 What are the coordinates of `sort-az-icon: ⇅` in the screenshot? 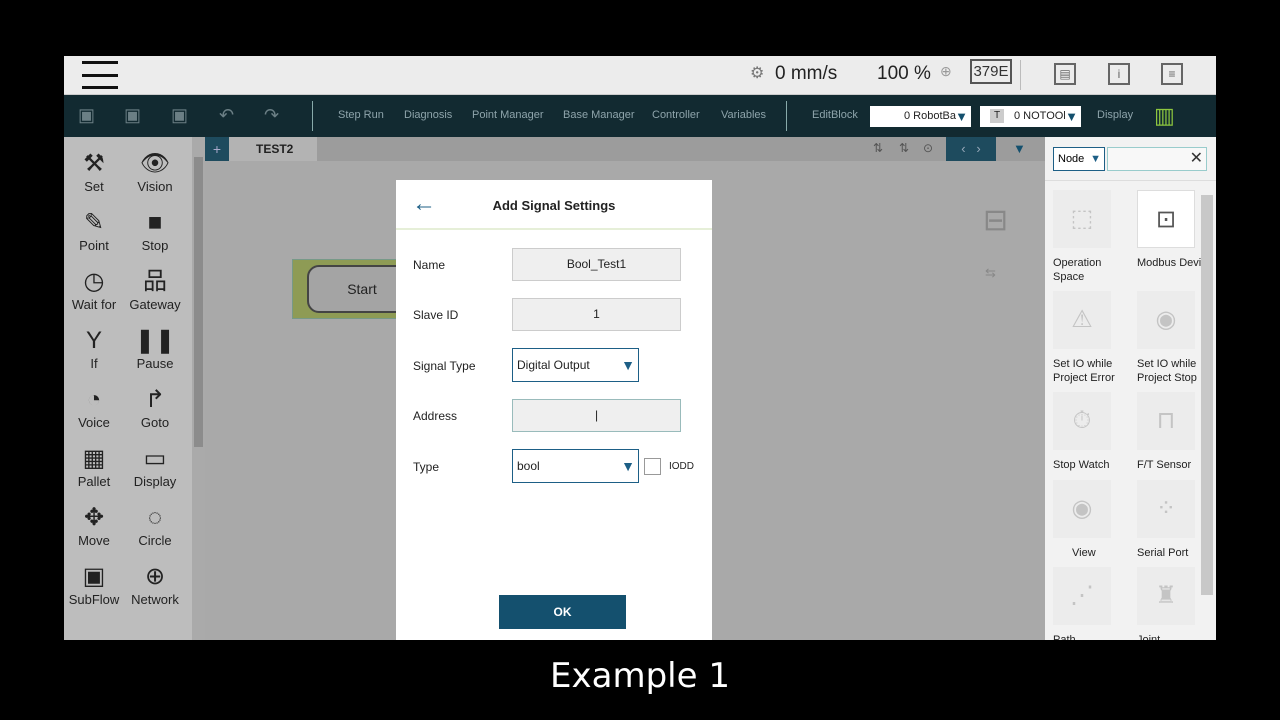 It's located at (878, 148).